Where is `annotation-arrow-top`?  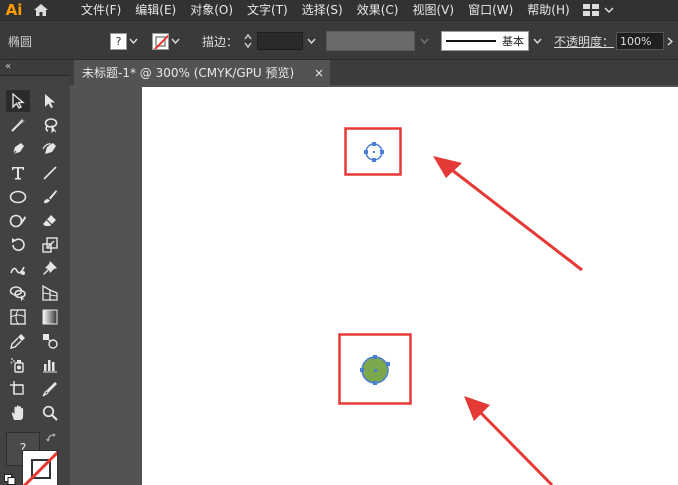
annotation-arrow-top is located at coordinates (508, 214).